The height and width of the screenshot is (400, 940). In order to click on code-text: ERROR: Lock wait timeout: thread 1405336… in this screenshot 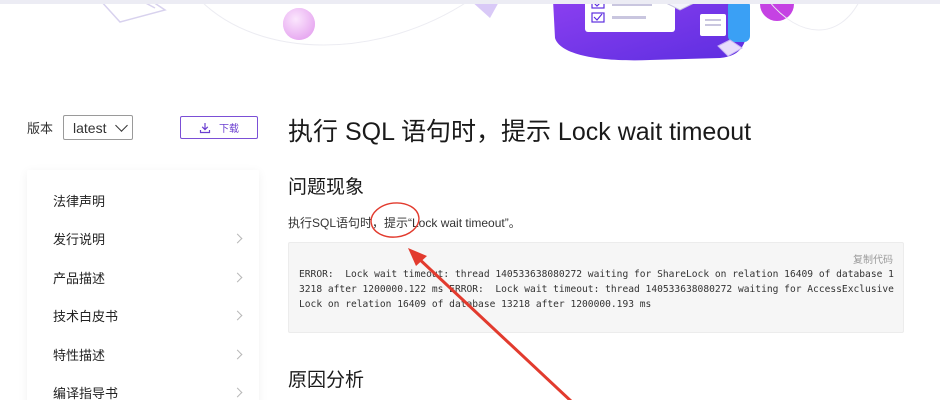, I will do `click(596, 289)`.